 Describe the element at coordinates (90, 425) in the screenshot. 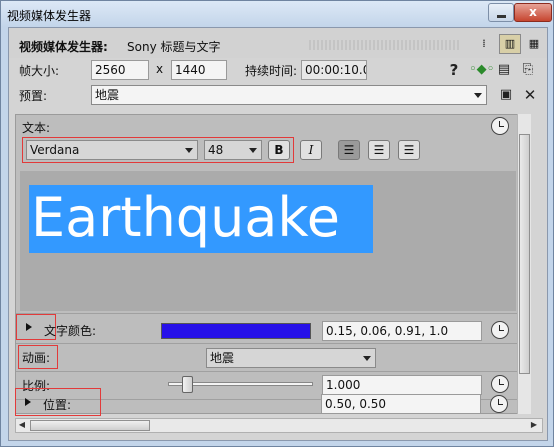

I see `horizontal-scroll-thumb` at that location.